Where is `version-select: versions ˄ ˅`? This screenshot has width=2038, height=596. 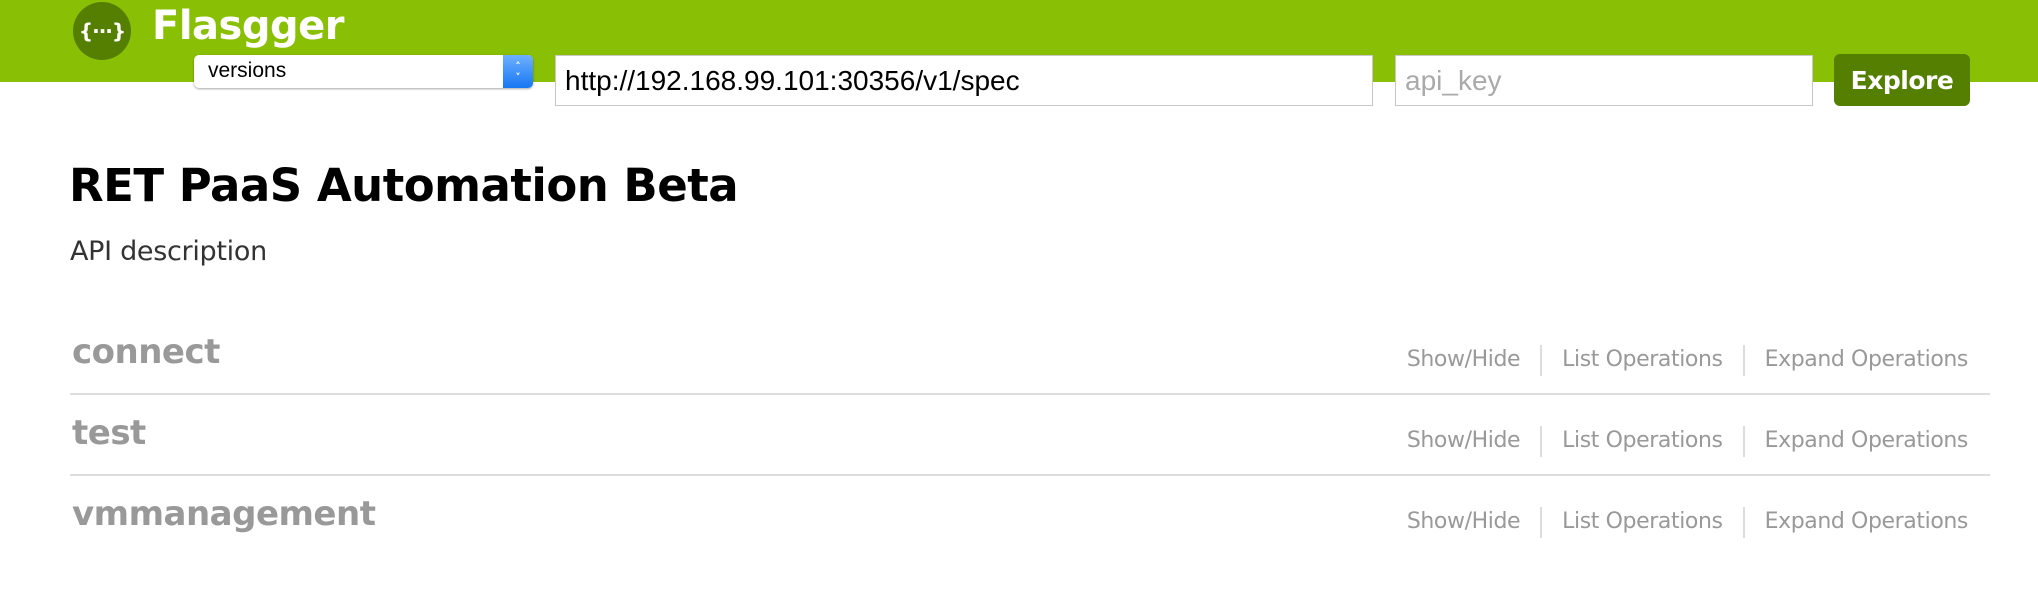
version-select: versions ˄ ˅ is located at coordinates (363, 71).